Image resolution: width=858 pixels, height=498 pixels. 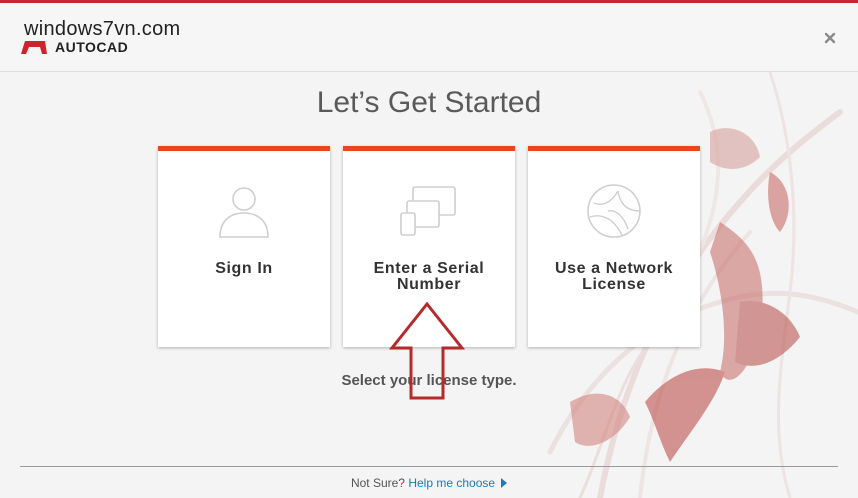 I want to click on help-link-label: Help me choose, so click(x=452, y=483).